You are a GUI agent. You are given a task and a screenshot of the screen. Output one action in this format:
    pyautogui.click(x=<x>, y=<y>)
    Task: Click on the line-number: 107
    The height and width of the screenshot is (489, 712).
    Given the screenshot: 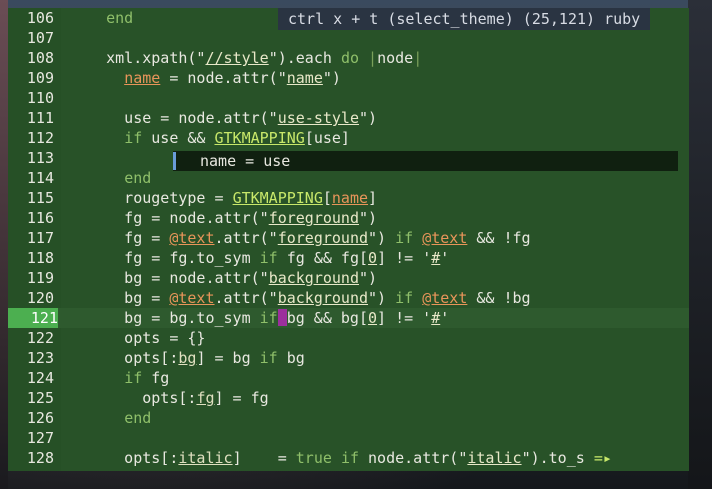 What is the action you would take?
    pyautogui.click(x=40, y=38)
    